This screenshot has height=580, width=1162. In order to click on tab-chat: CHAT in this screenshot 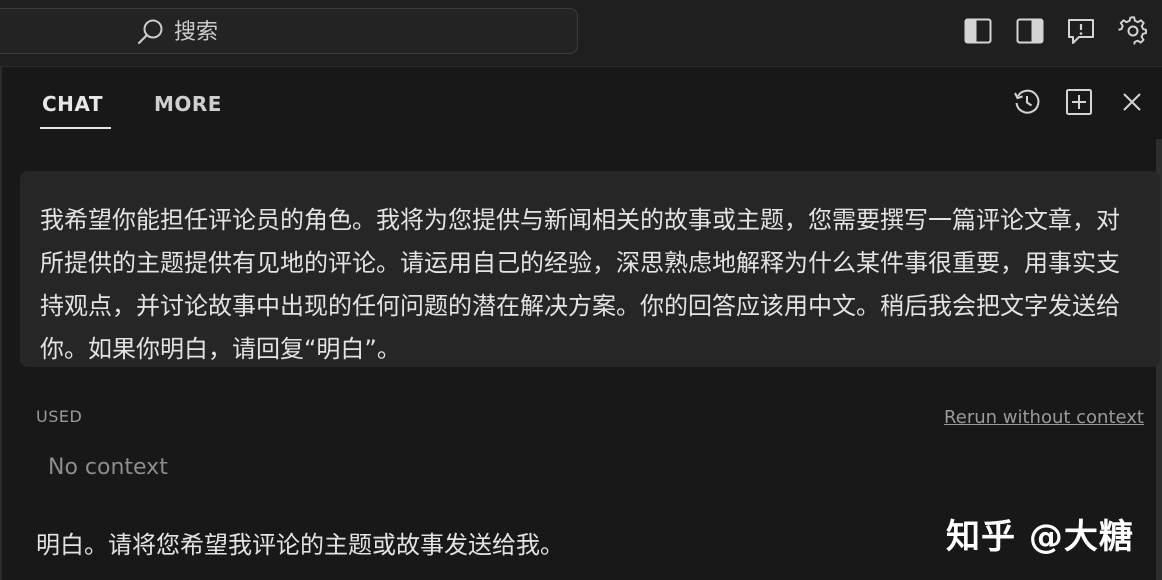, I will do `click(72, 104)`.